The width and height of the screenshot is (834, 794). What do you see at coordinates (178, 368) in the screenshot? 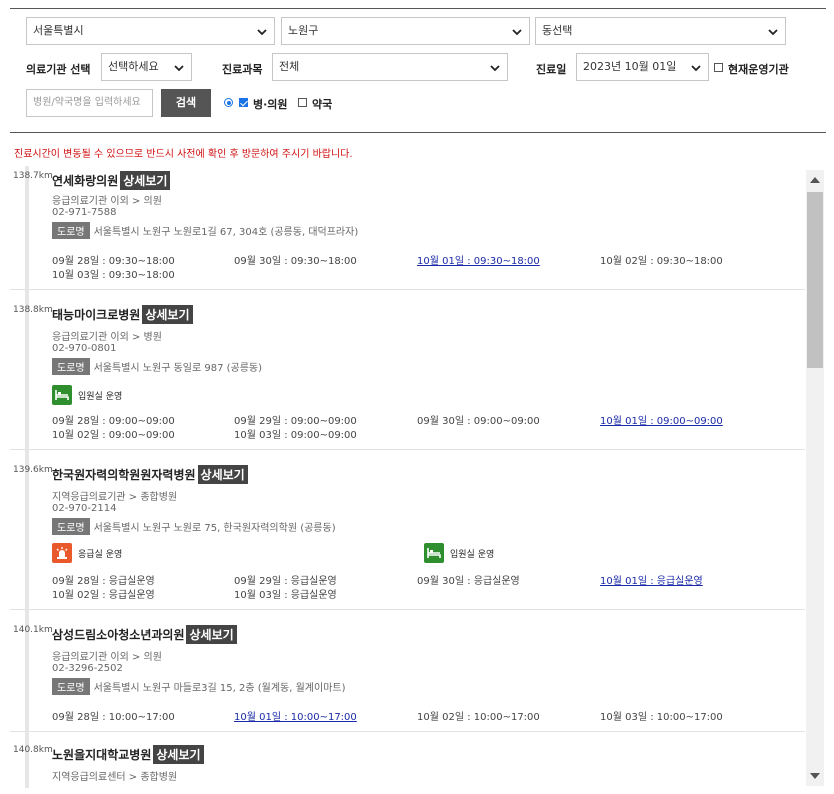
I see `address-text: 서울특별시 노원구 동일로 987 (공릉동)` at bounding box center [178, 368].